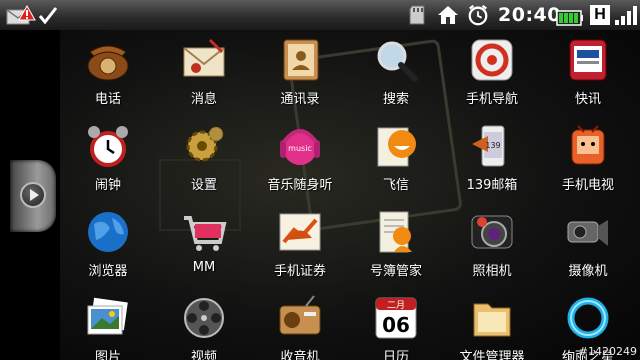 The image size is (640, 360). I want to click on app-file-manager: 文件管理器, so click(492, 324).